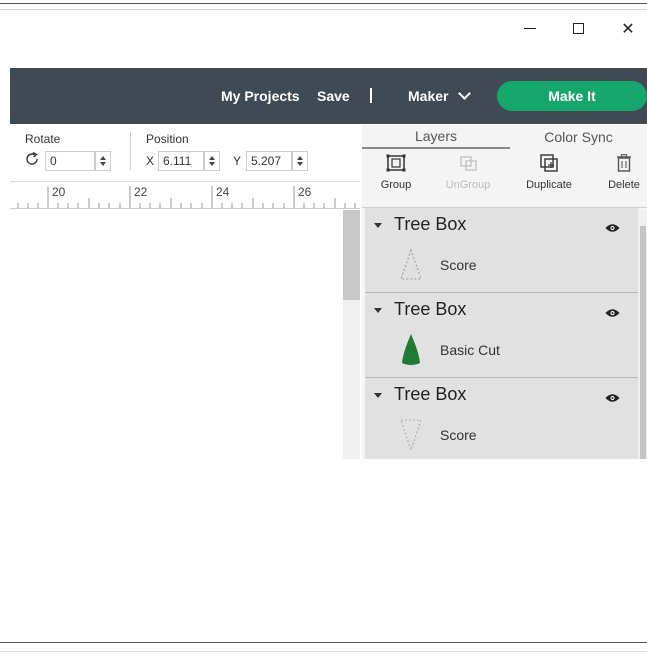  I want to click on y-position-input: 5.207, so click(269, 161).